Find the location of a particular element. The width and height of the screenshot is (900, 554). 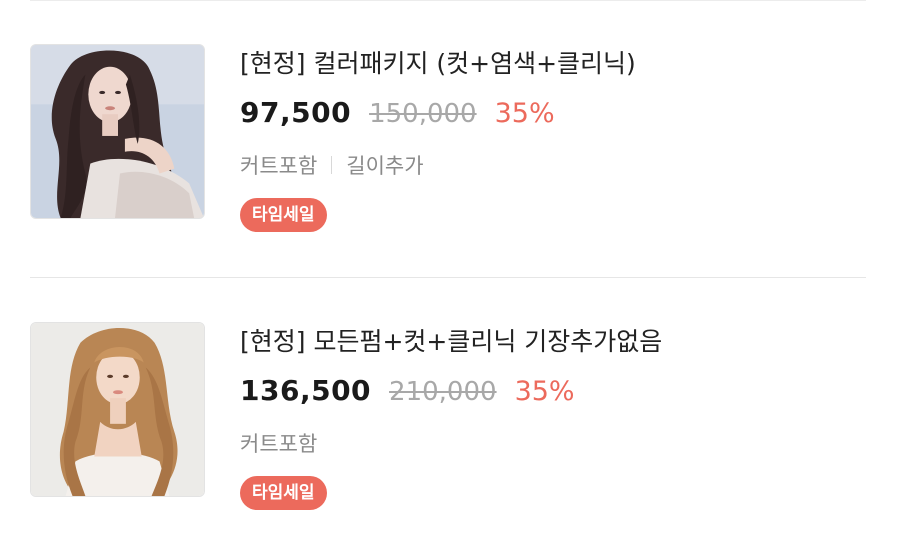

price-row: 97,500 150,000 35% is located at coordinates (550, 114).